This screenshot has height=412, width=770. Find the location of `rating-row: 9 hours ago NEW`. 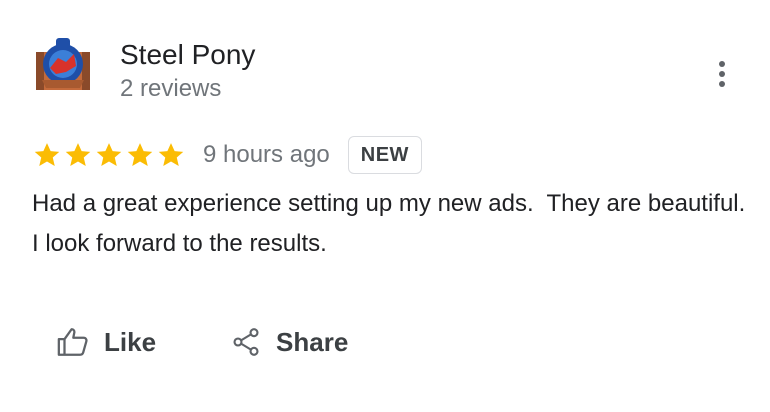

rating-row: 9 hours ago NEW is located at coordinates (227, 155).